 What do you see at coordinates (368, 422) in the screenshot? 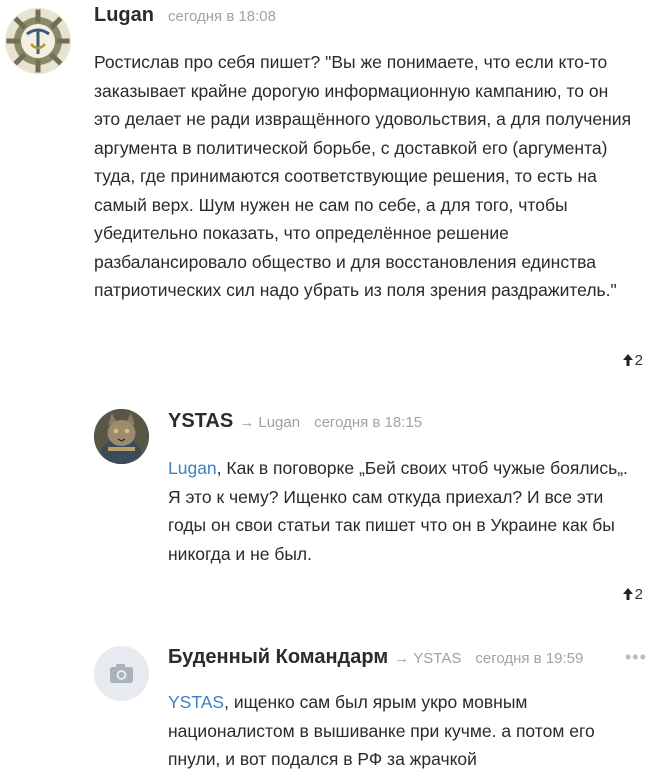
I see `timestamp: сегодня в 18:15` at bounding box center [368, 422].